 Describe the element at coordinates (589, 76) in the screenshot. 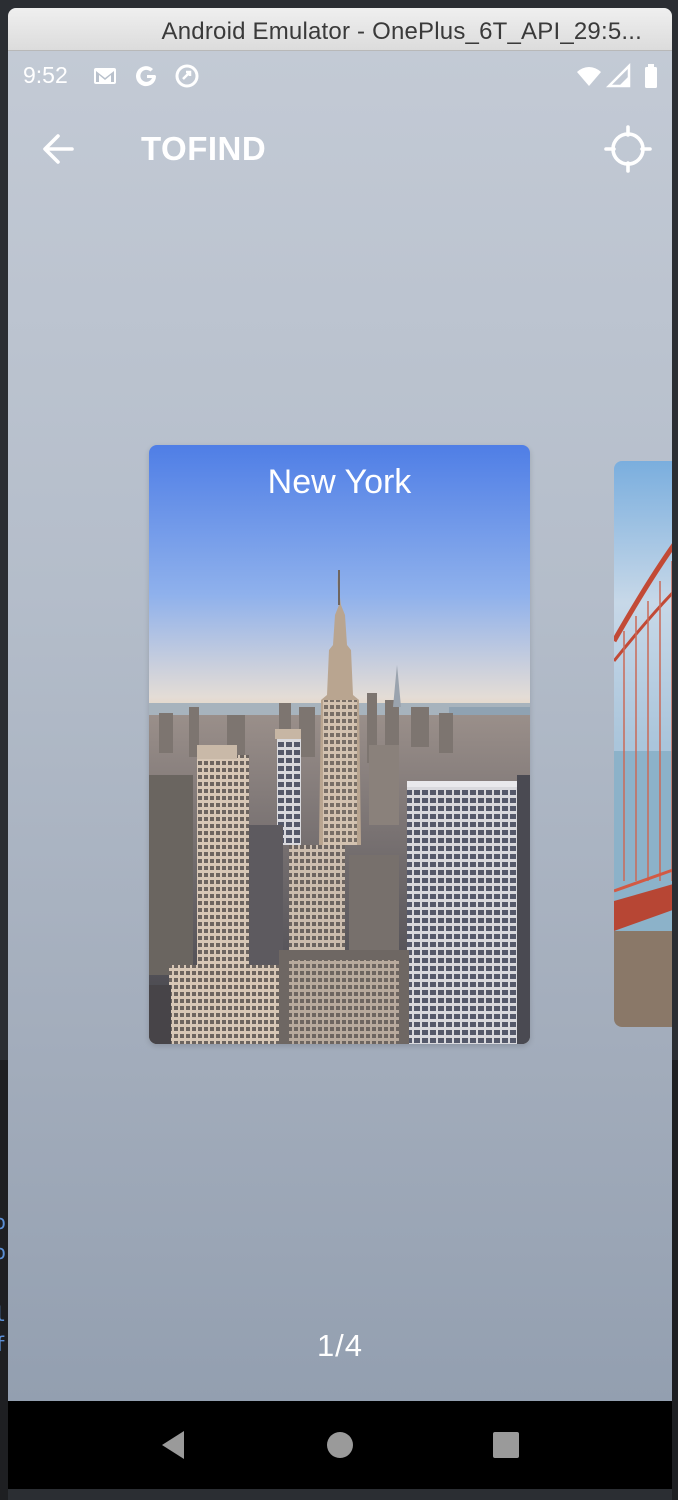

I see `wifi-icon` at that location.